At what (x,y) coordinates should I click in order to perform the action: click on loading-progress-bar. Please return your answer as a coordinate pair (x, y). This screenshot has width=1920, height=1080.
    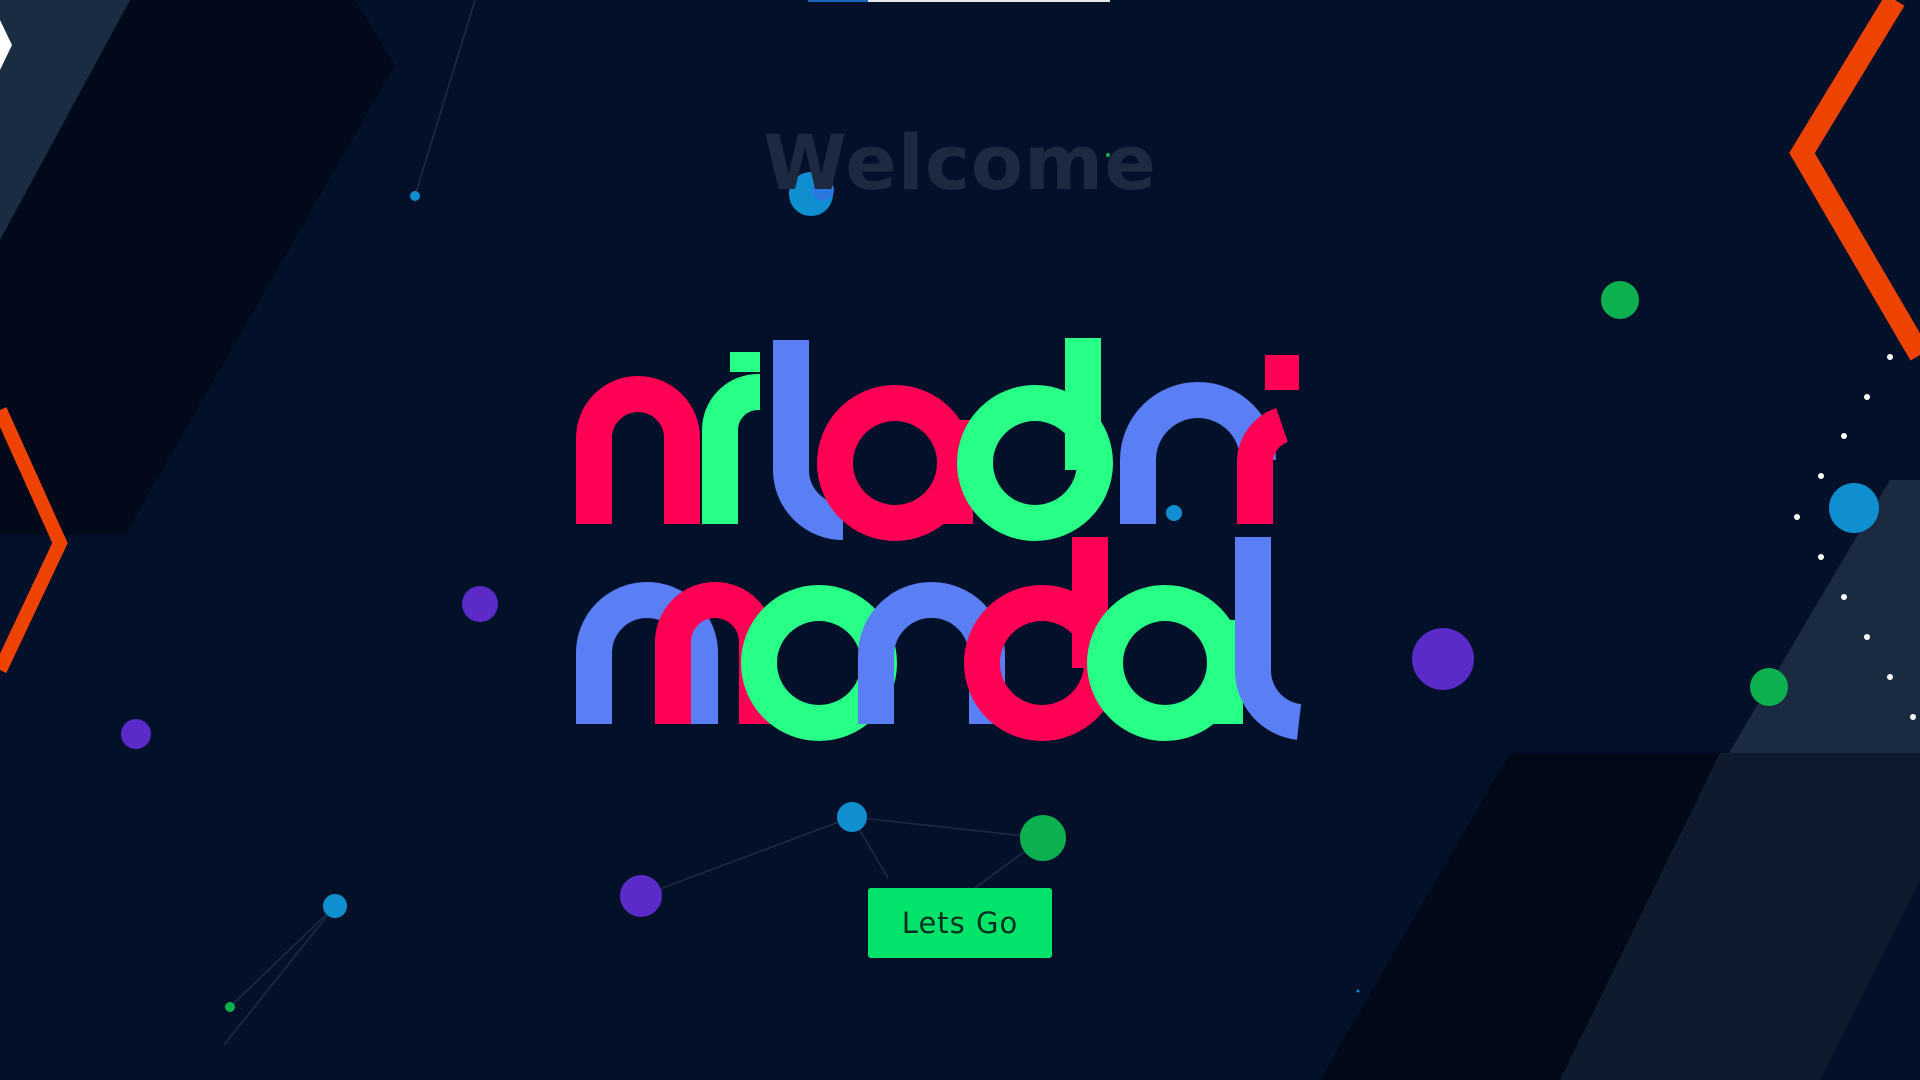
    Looking at the image, I should click on (959, 1).